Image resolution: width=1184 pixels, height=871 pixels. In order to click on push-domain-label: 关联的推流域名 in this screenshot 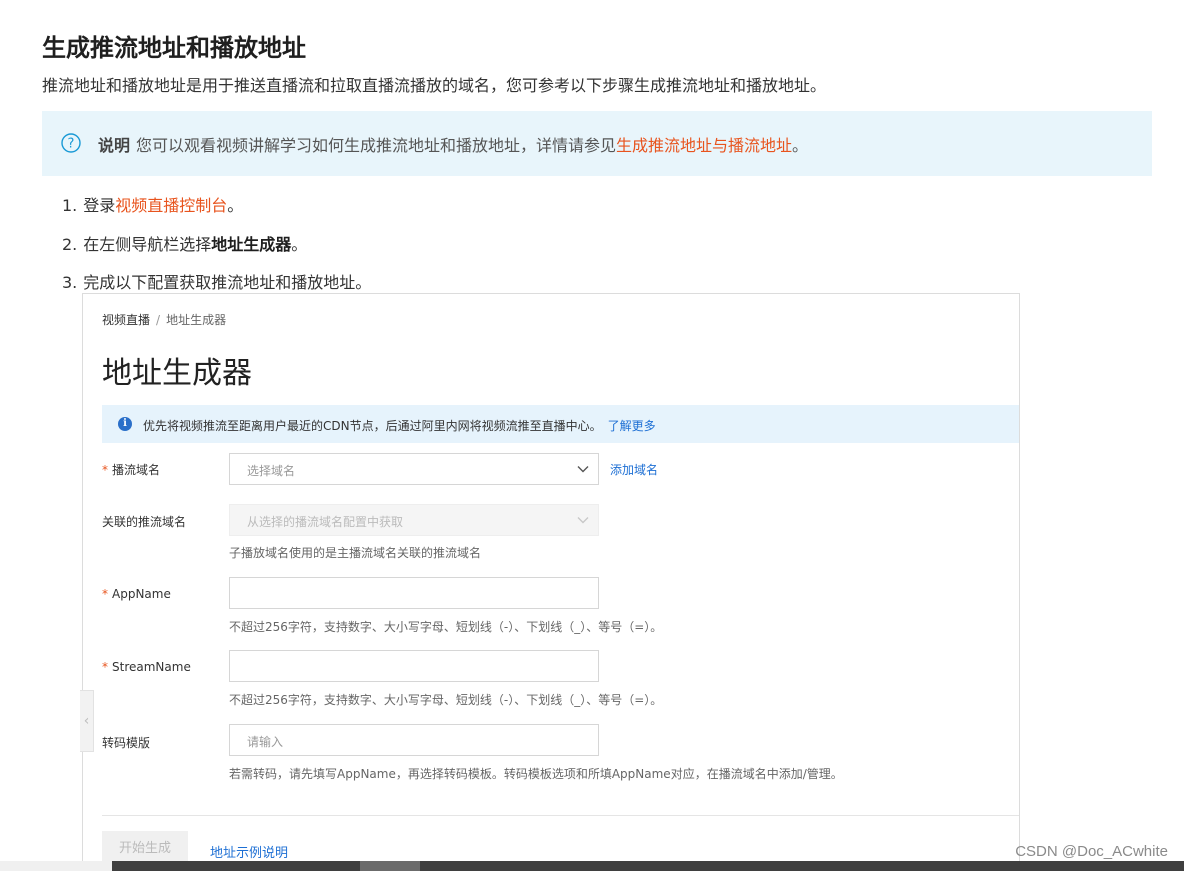, I will do `click(144, 522)`.